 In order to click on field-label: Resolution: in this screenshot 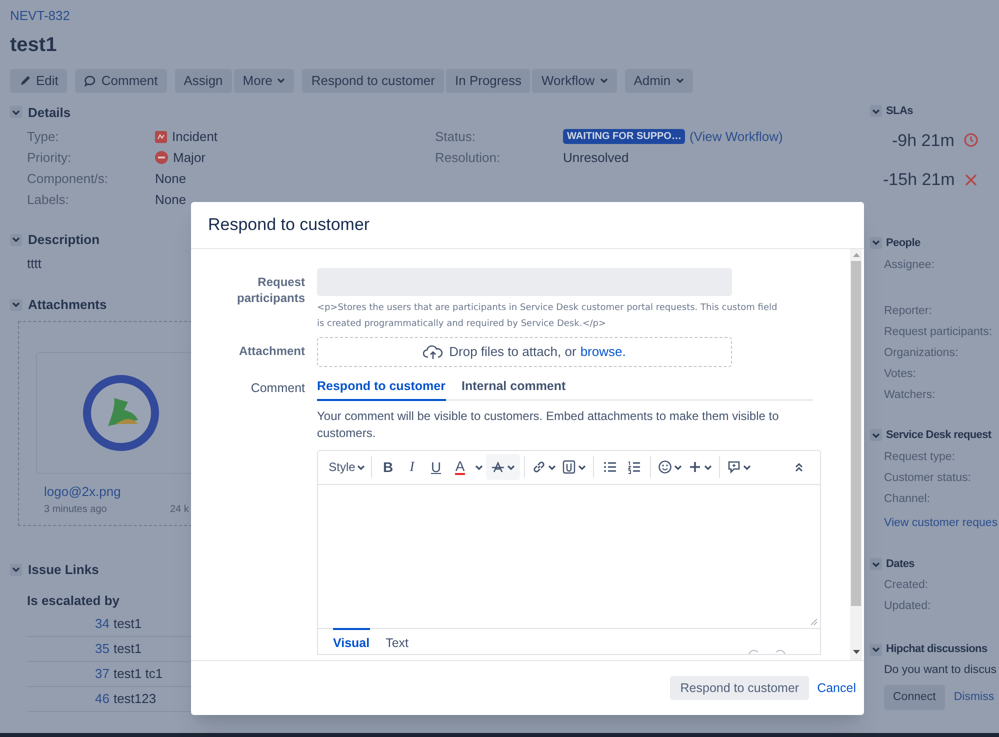, I will do `click(468, 157)`.